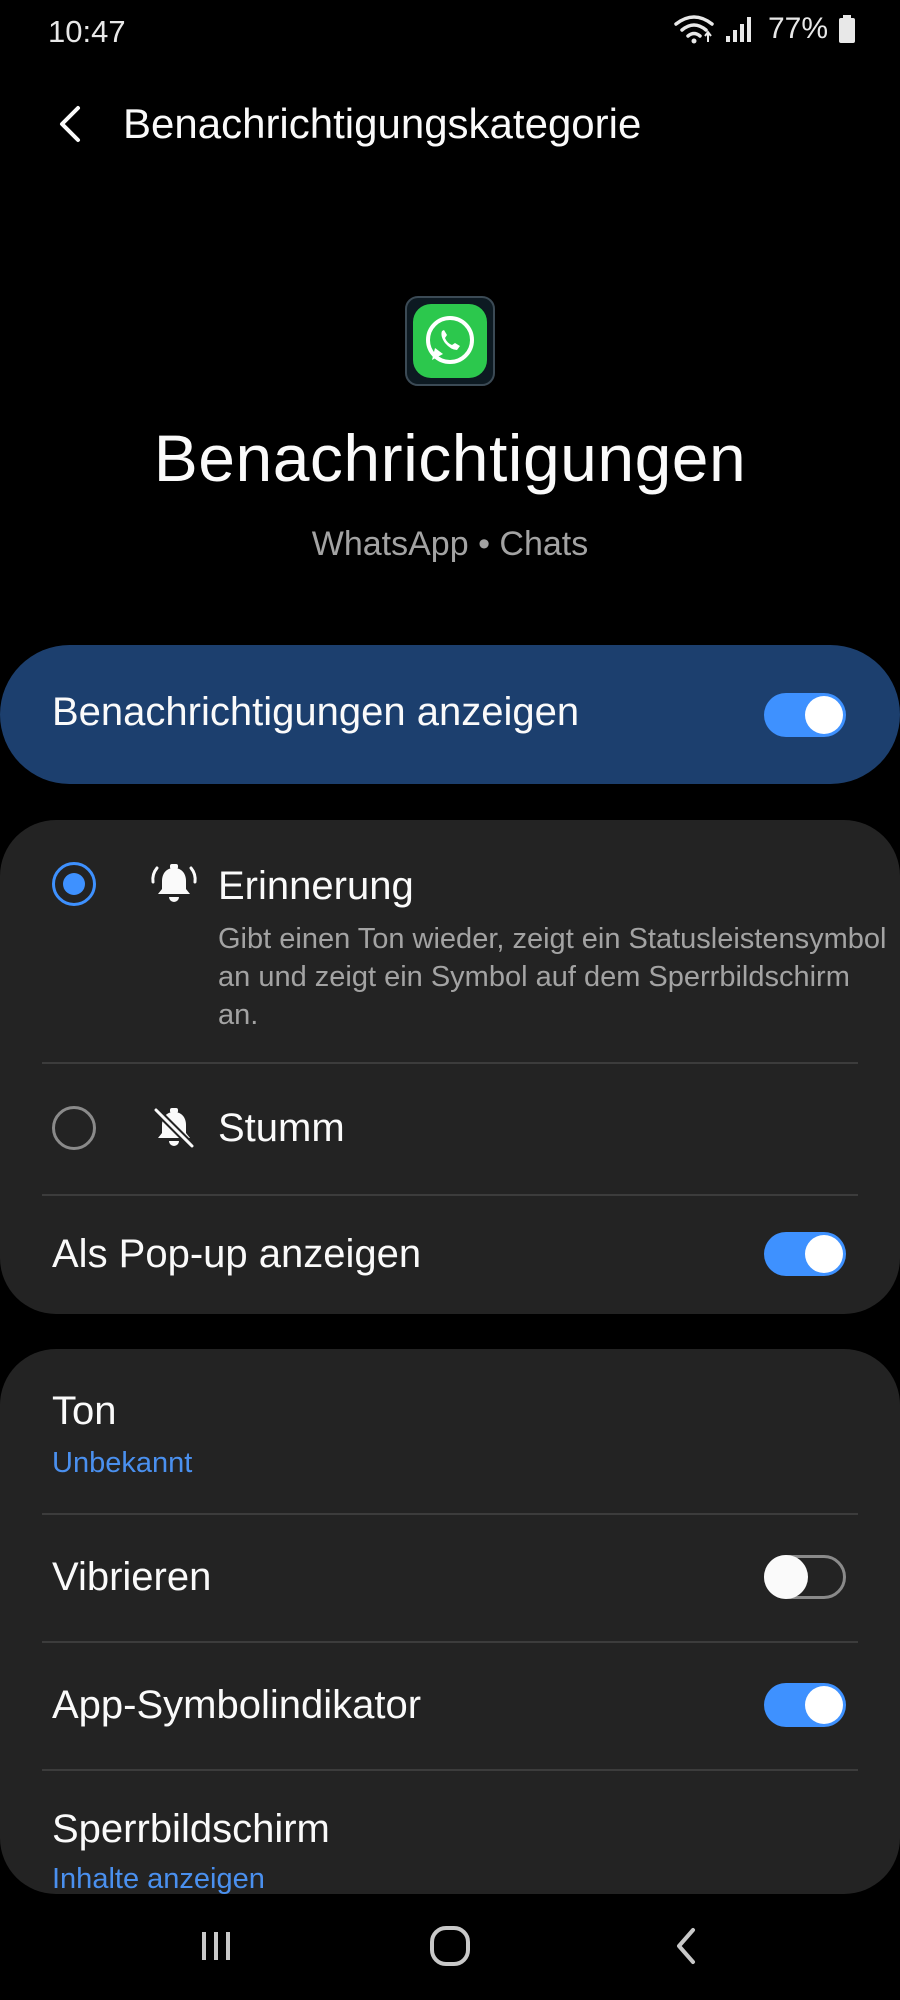  What do you see at coordinates (84, 1411) in the screenshot?
I see `sound-label: Ton` at bounding box center [84, 1411].